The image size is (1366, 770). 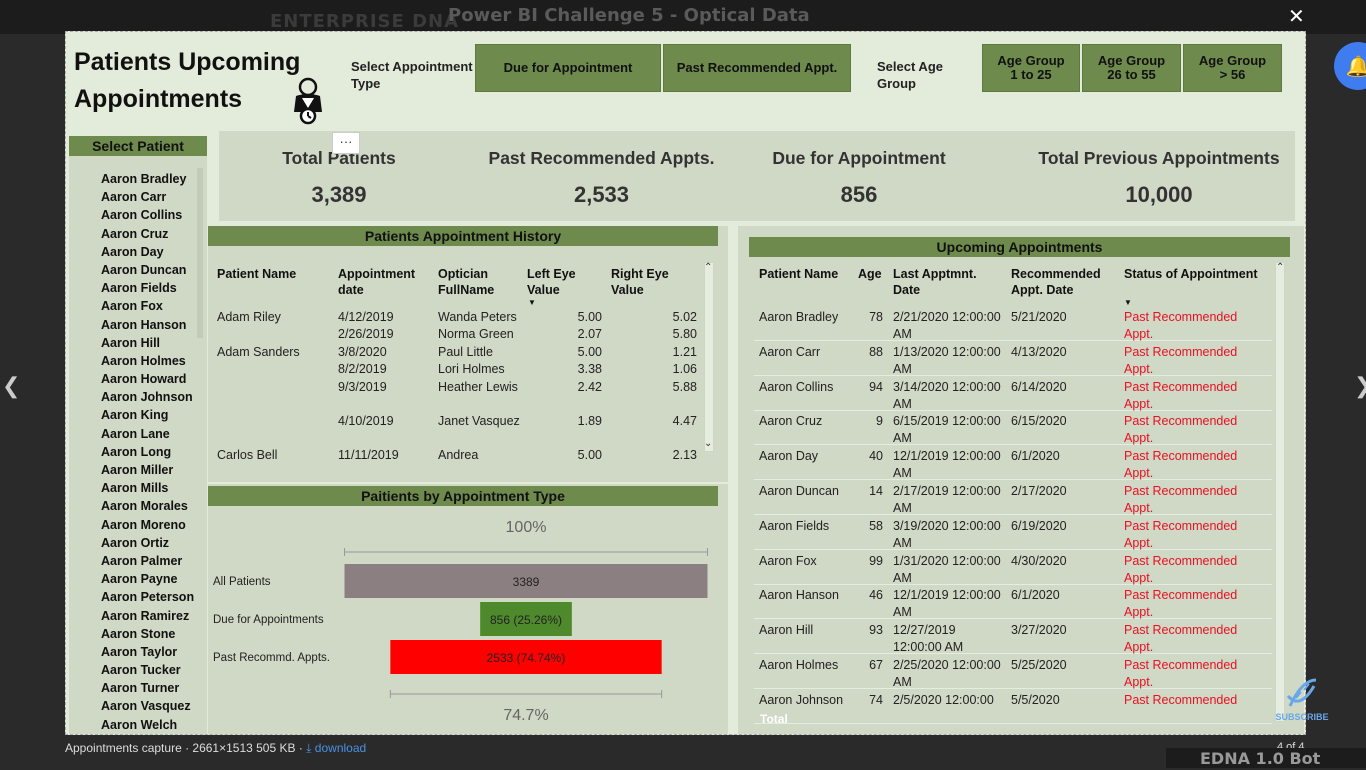 What do you see at coordinates (589, 369) in the screenshot?
I see `hist-left: 3.38` at bounding box center [589, 369].